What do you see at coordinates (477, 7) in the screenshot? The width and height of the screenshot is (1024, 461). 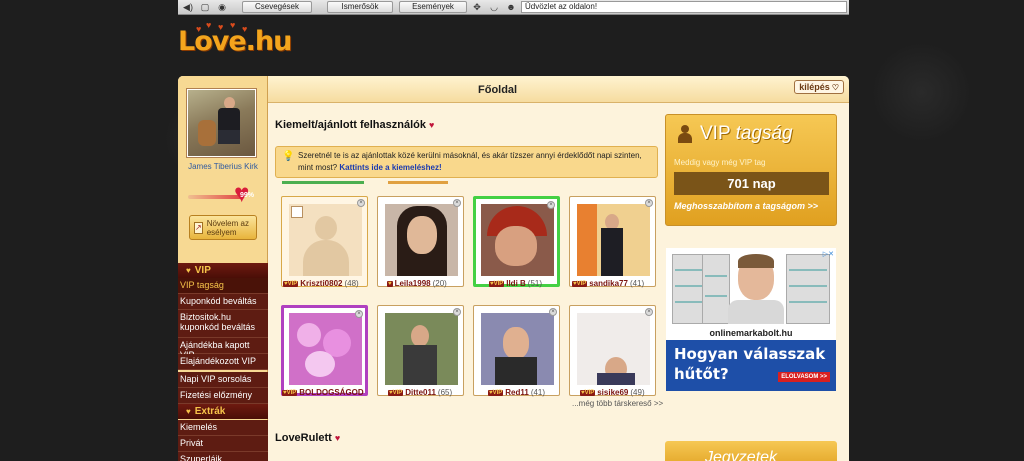 I see `move-icon: ✥` at bounding box center [477, 7].